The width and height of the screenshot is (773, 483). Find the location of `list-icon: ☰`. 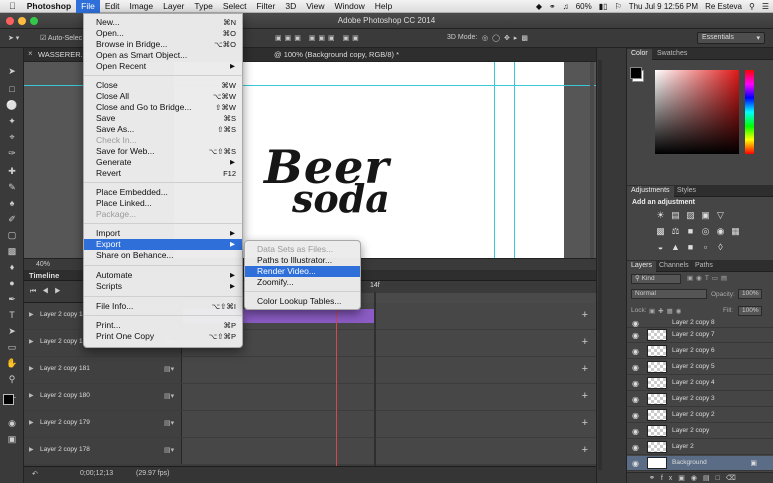

list-icon: ☰ is located at coordinates (765, 6).